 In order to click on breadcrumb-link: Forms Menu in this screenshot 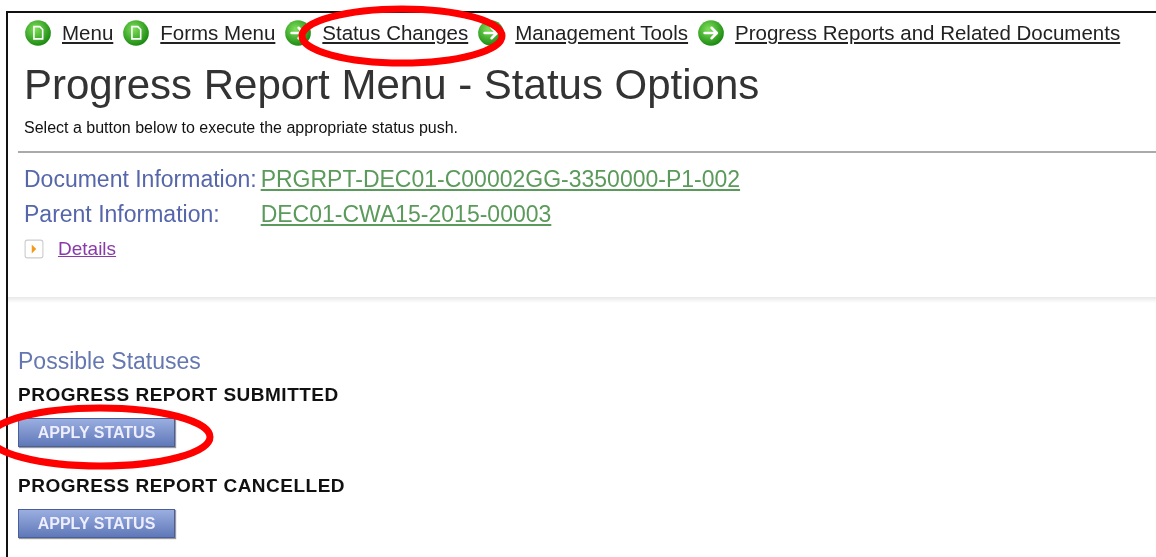, I will do `click(218, 33)`.